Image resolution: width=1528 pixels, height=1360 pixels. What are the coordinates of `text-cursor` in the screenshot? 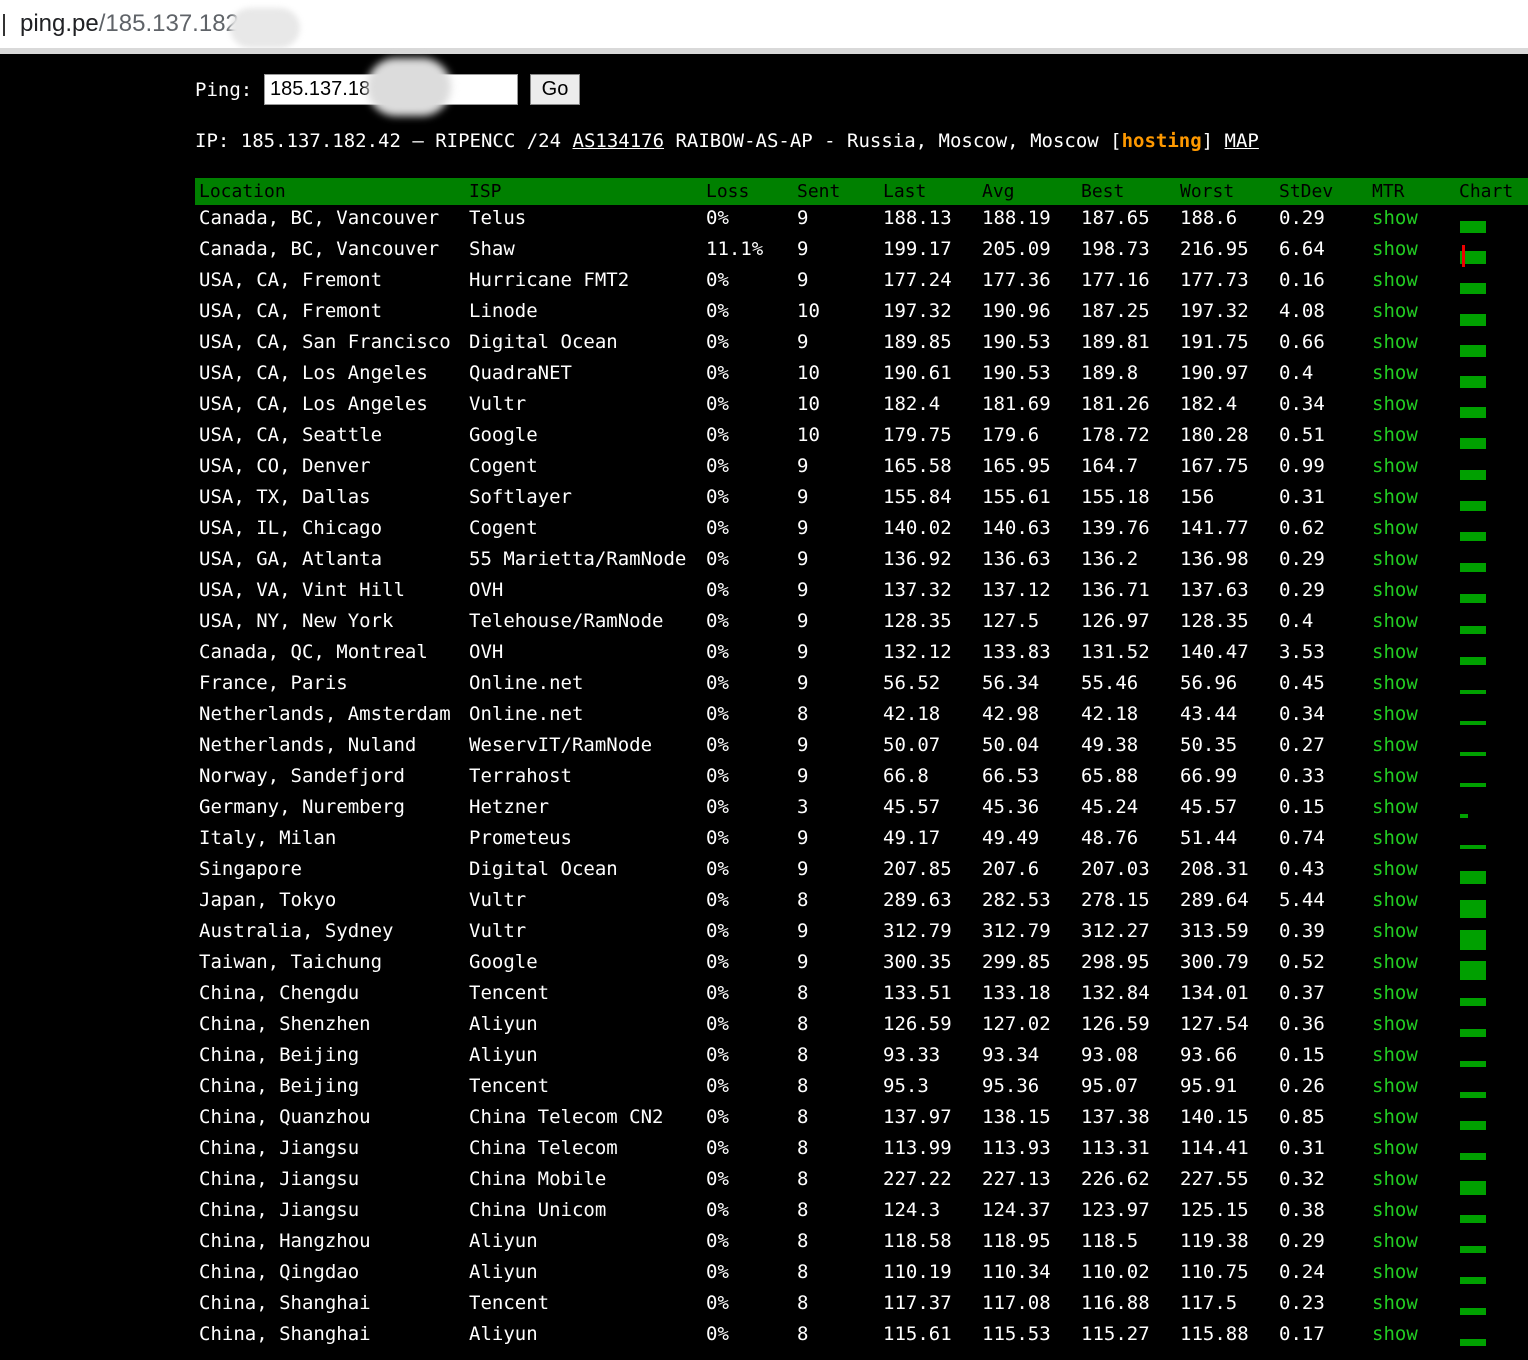 It's located at (4, 25).